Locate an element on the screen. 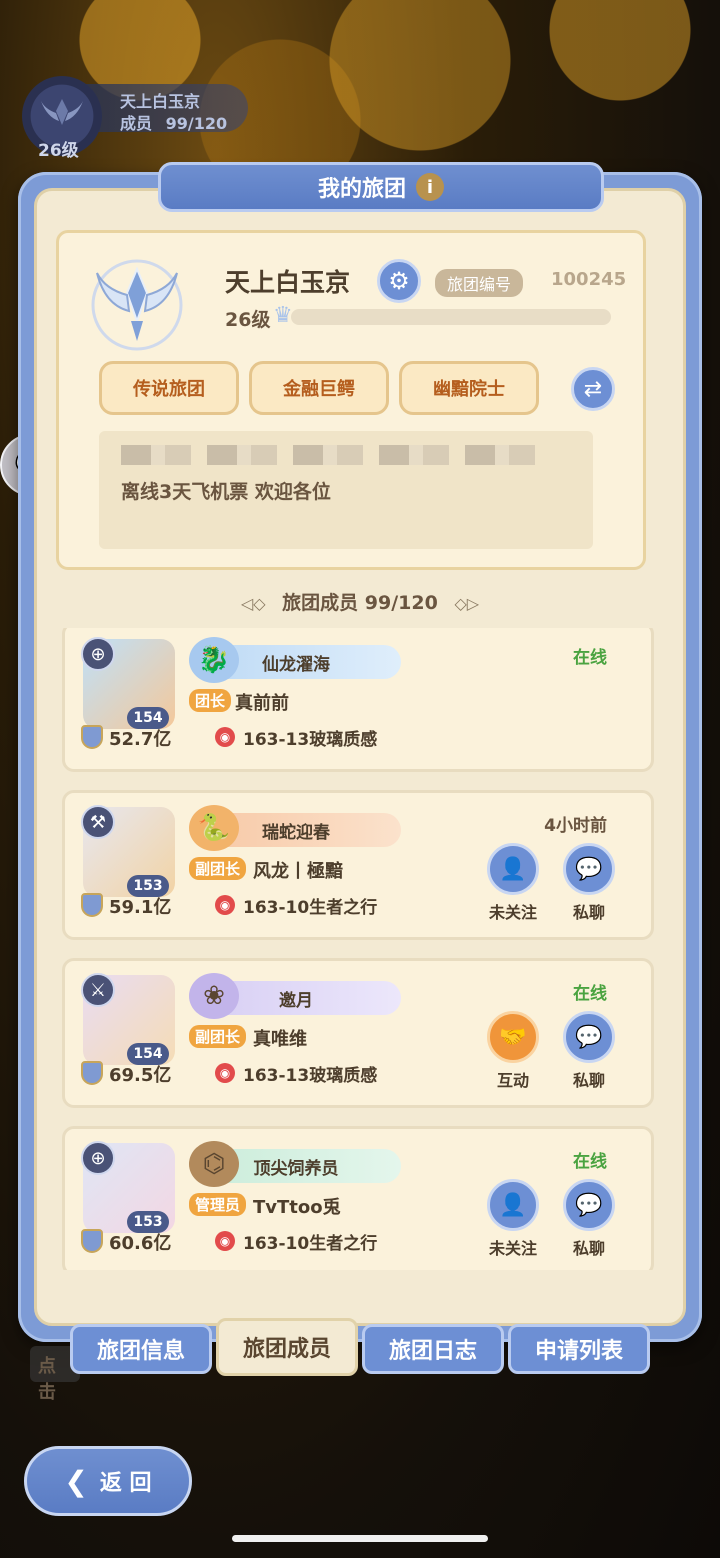  members-header: ◁◇ 旅团成员 99/120 ◇▷ is located at coordinates (360, 601).